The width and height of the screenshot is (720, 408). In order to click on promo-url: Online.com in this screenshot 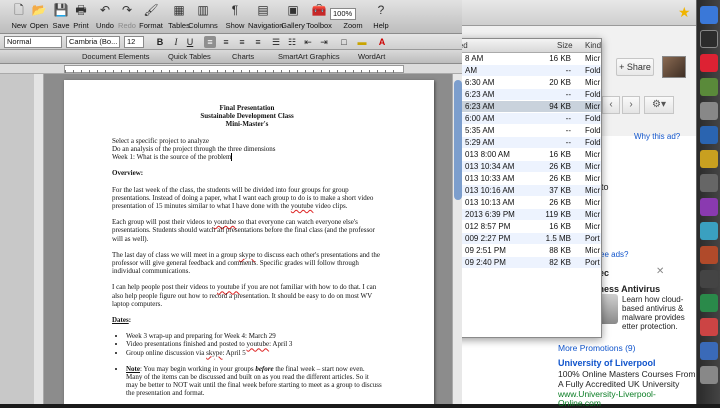, I will do `click(579, 403)`.